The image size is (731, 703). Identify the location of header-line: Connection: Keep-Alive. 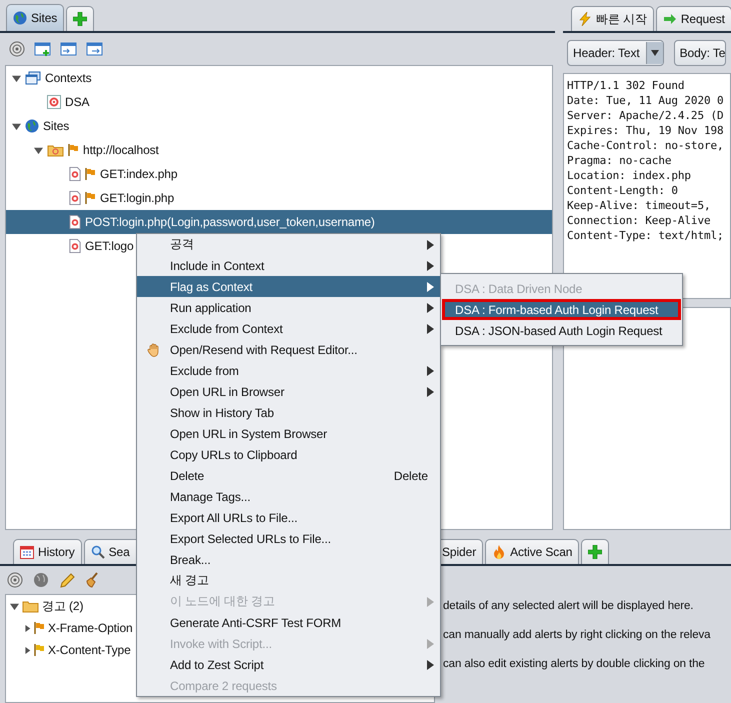
(639, 220).